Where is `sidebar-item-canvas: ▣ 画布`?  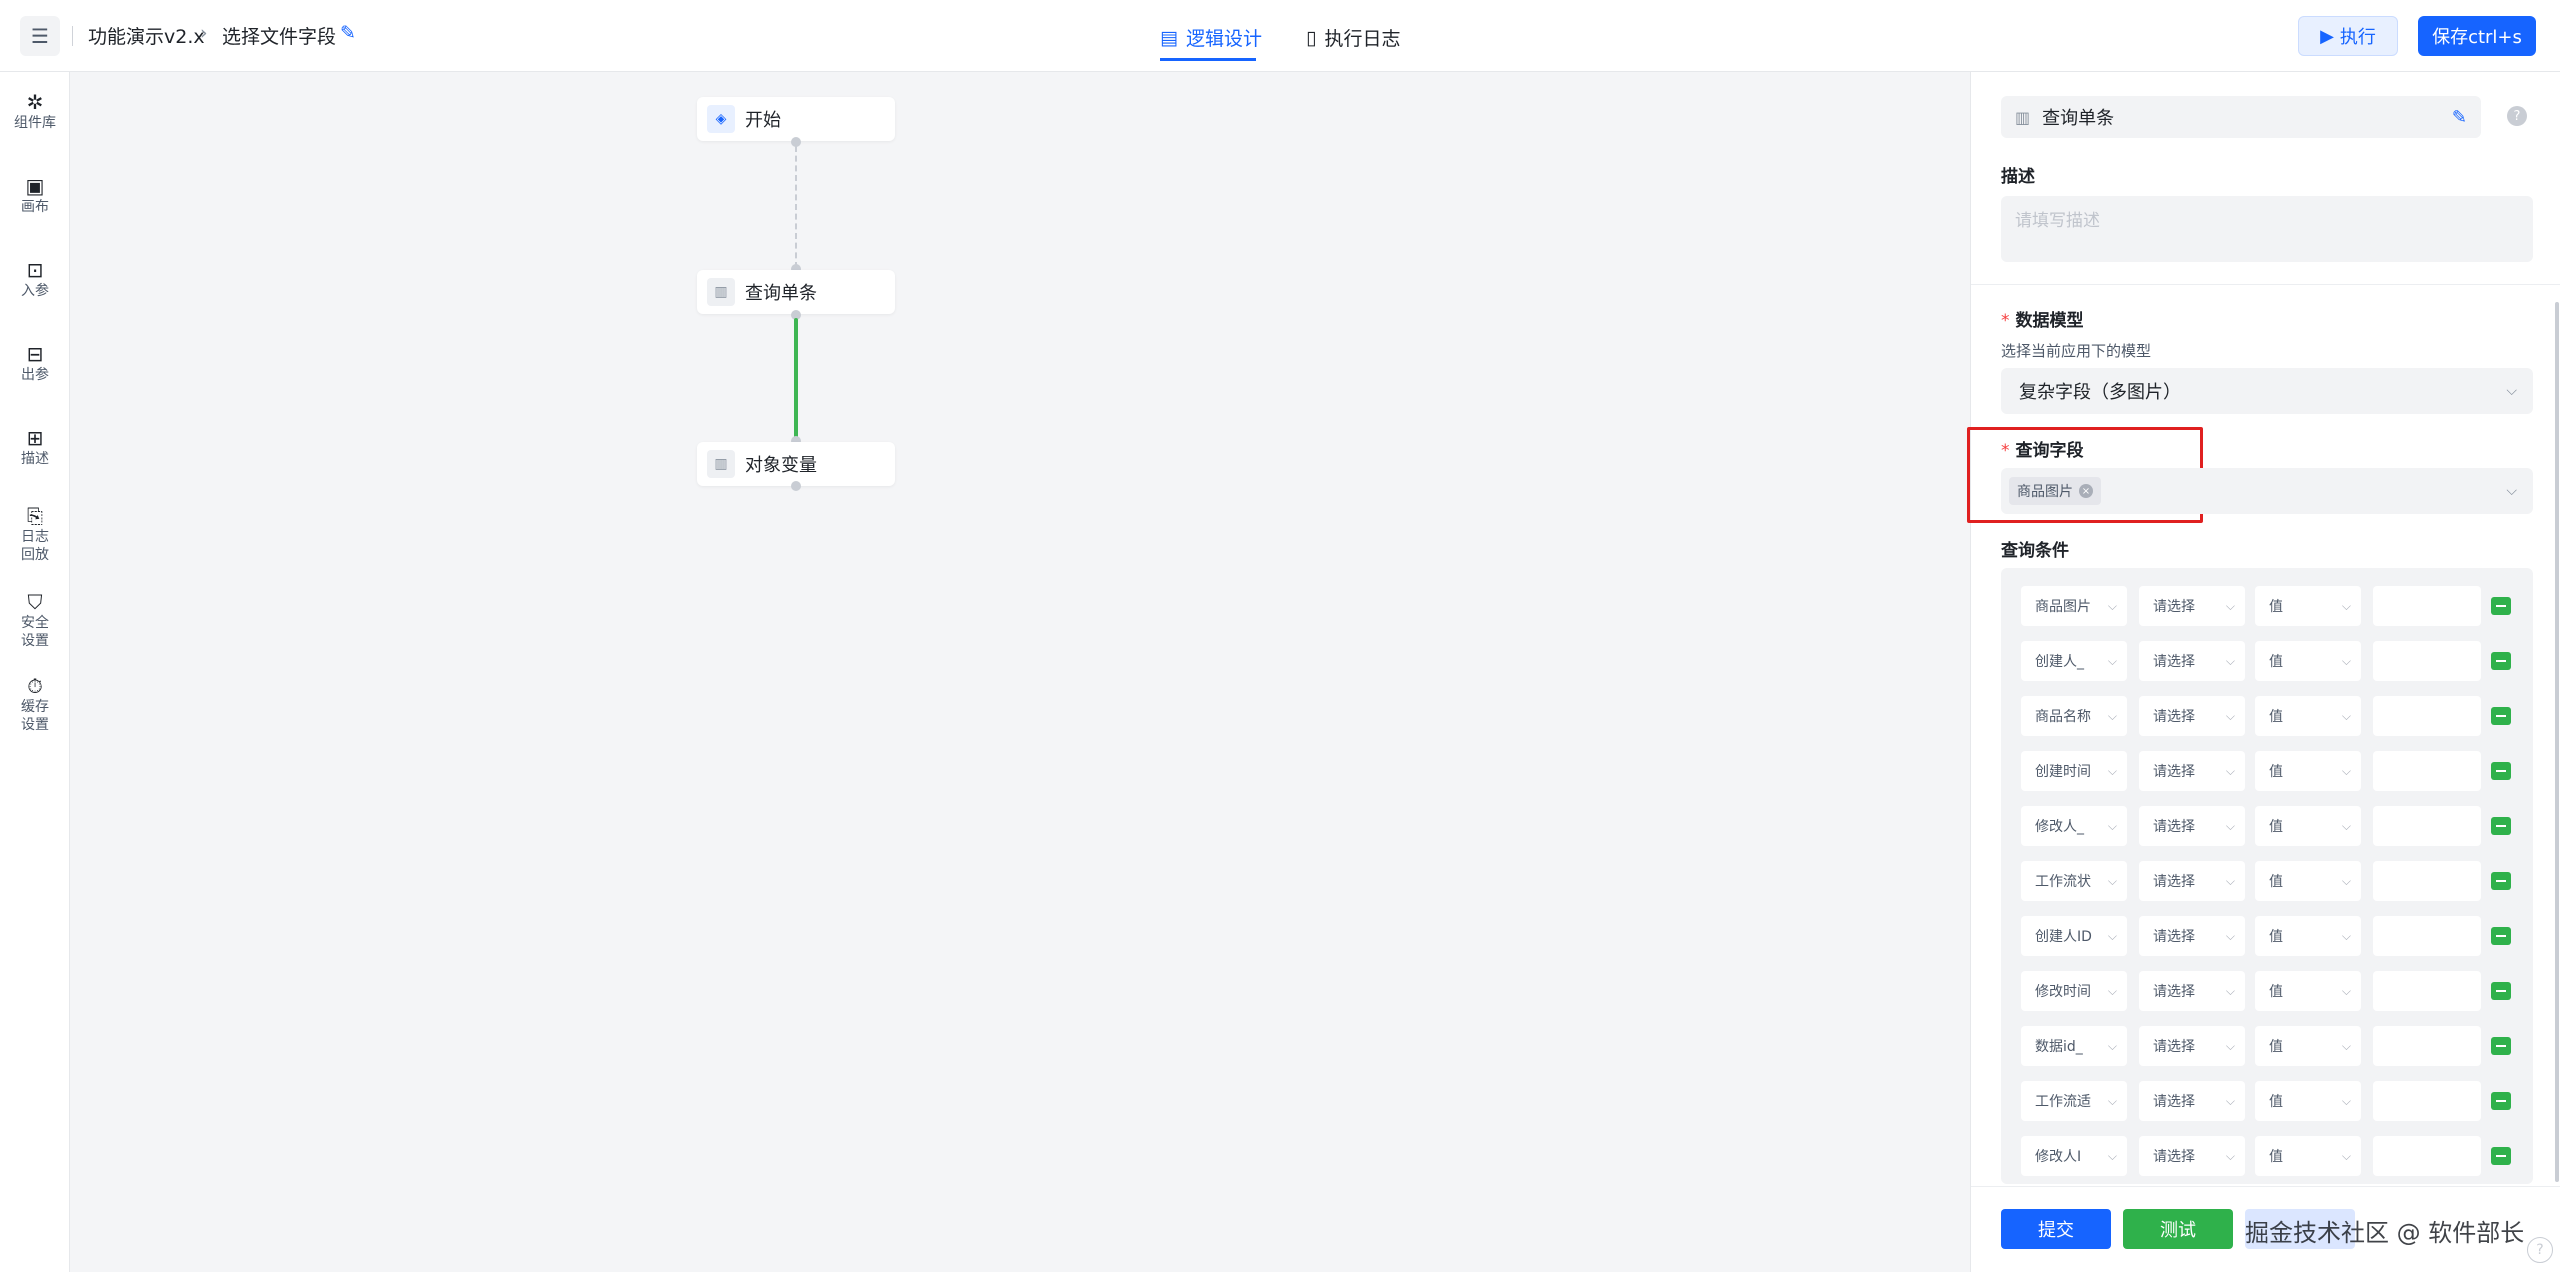 sidebar-item-canvas: ▣ 画布 is located at coordinates (35, 195).